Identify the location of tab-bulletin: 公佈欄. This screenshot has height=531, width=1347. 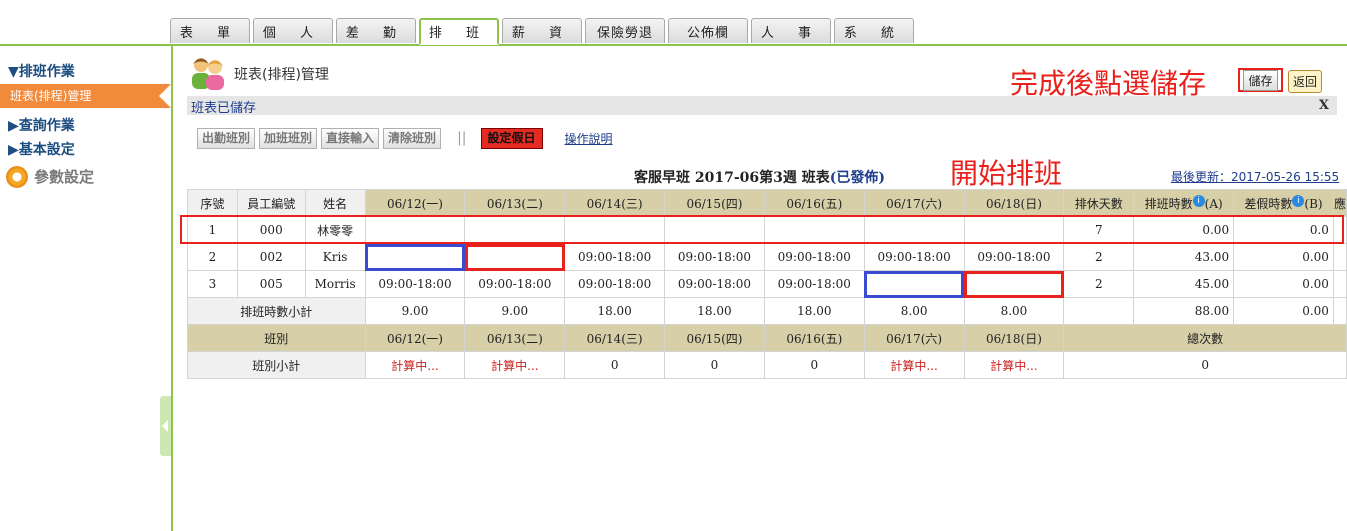
(708, 30).